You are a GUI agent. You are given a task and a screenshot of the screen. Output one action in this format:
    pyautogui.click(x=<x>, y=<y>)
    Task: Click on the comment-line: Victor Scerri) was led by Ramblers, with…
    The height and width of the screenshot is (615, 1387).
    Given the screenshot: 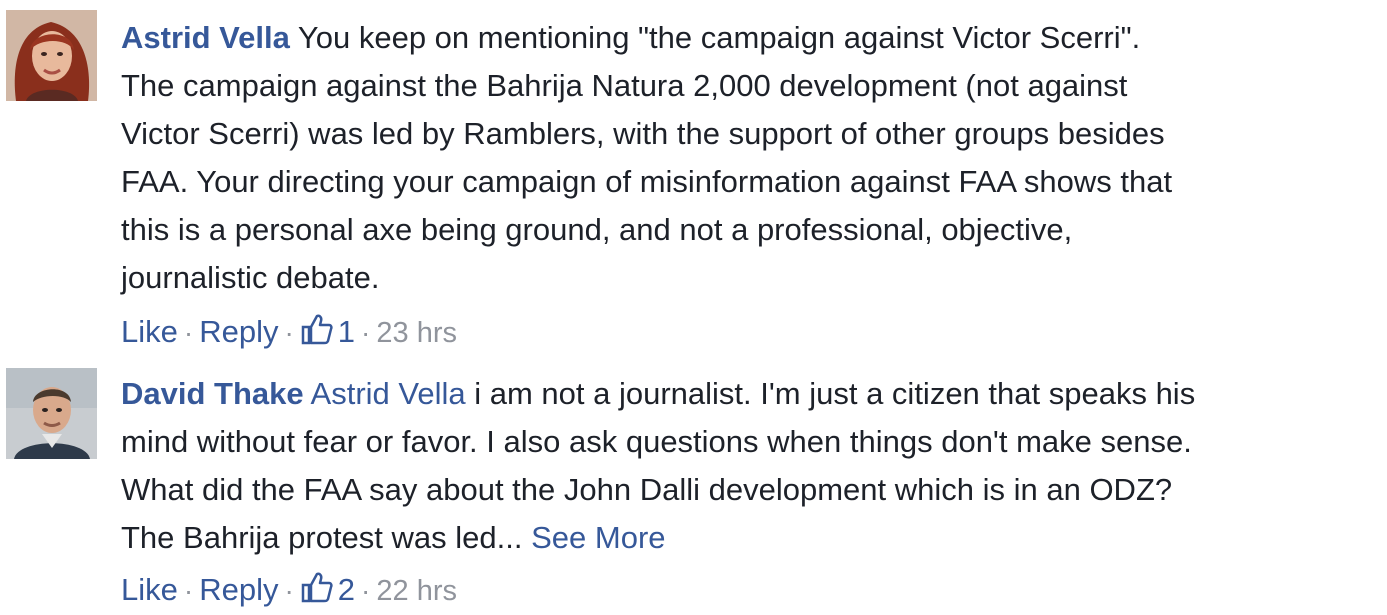 What is the action you would take?
    pyautogui.click(x=643, y=133)
    